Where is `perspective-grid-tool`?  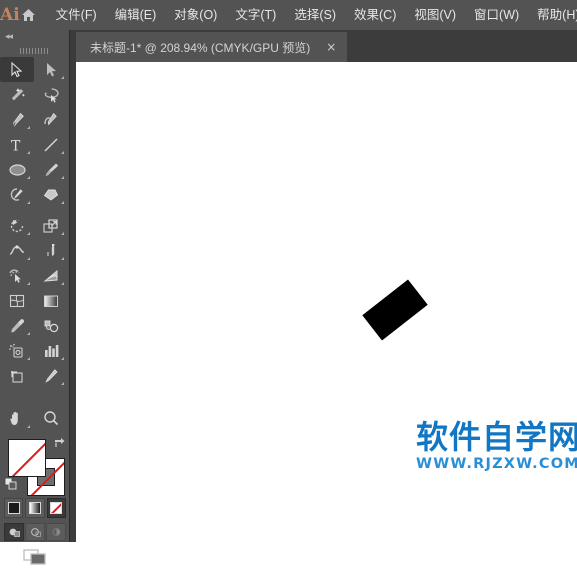
perspective-grid-tool is located at coordinates (51, 275).